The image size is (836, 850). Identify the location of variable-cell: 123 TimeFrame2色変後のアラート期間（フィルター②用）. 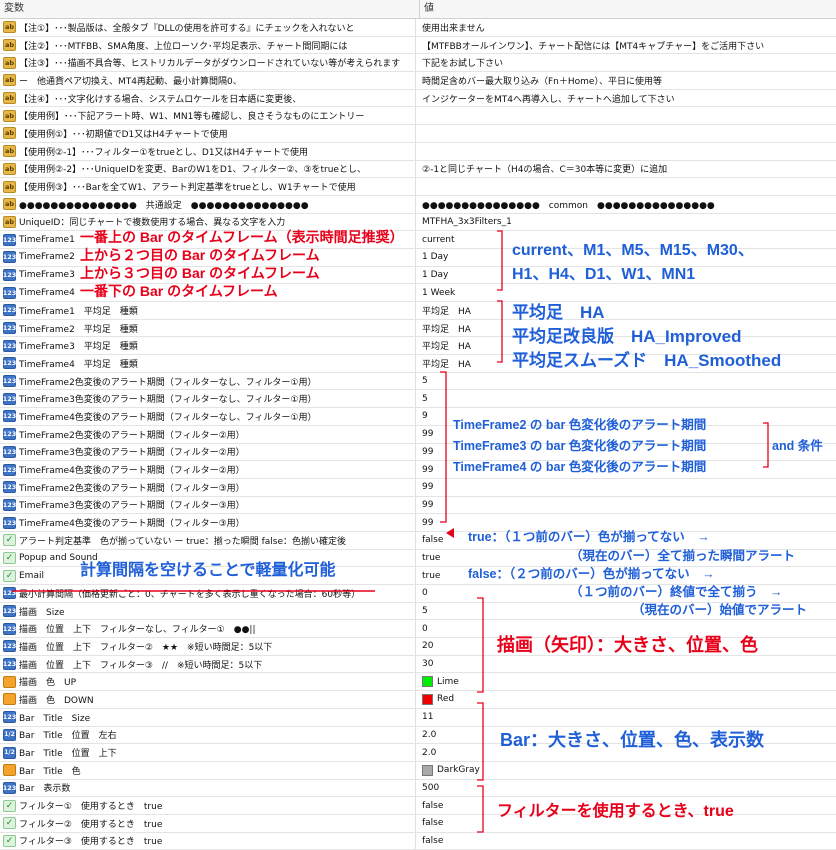
(208, 434).